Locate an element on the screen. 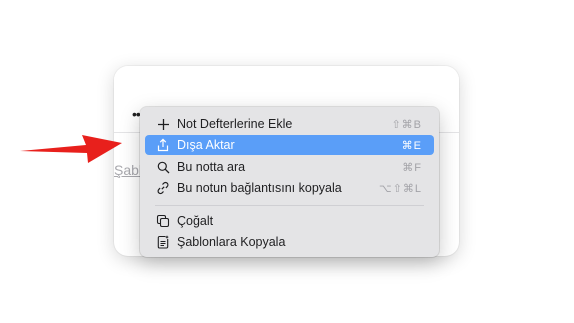 The height and width of the screenshot is (323, 574). template-doc-icon is located at coordinates (163, 242).